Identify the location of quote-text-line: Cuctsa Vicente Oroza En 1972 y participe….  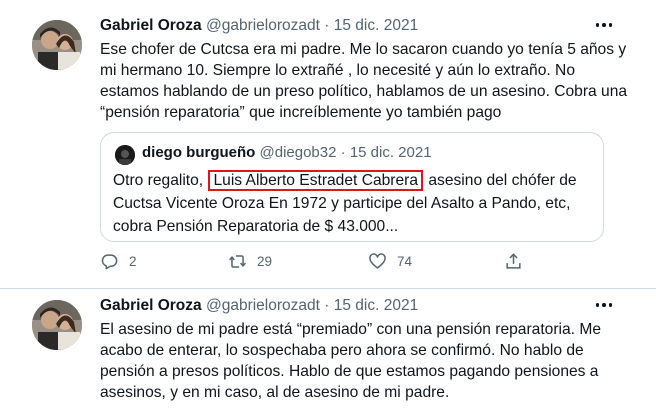
(342, 203).